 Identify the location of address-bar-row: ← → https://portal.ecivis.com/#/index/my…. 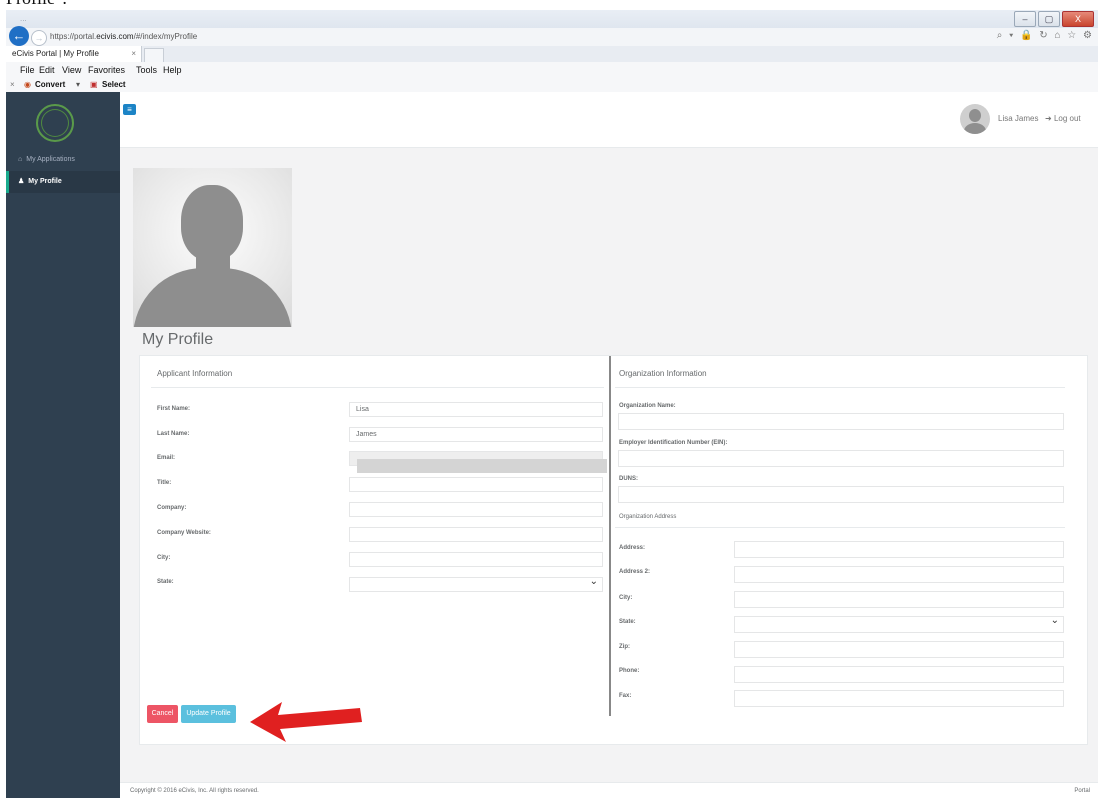
(552, 36).